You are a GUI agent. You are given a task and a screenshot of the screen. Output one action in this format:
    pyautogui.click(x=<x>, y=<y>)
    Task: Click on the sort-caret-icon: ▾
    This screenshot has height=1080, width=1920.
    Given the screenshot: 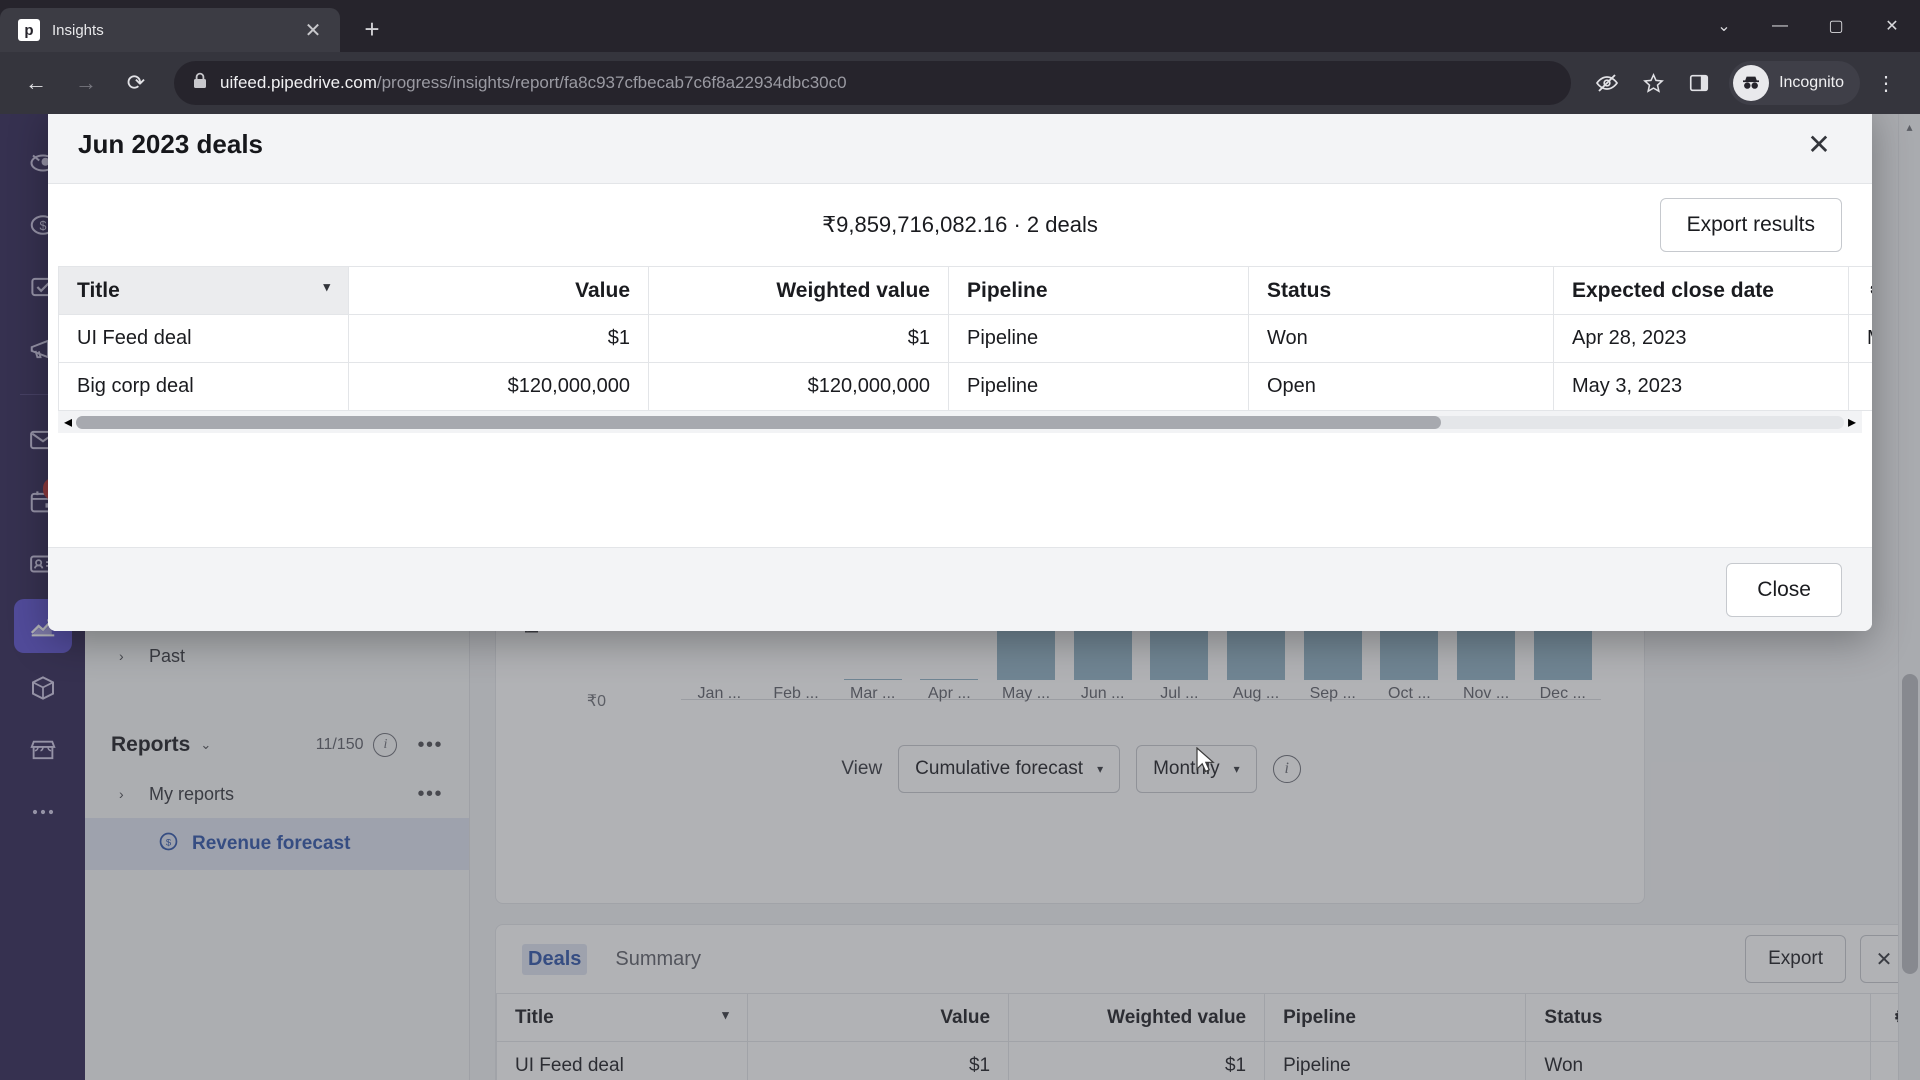 What is the action you would take?
    pyautogui.click(x=326, y=287)
    